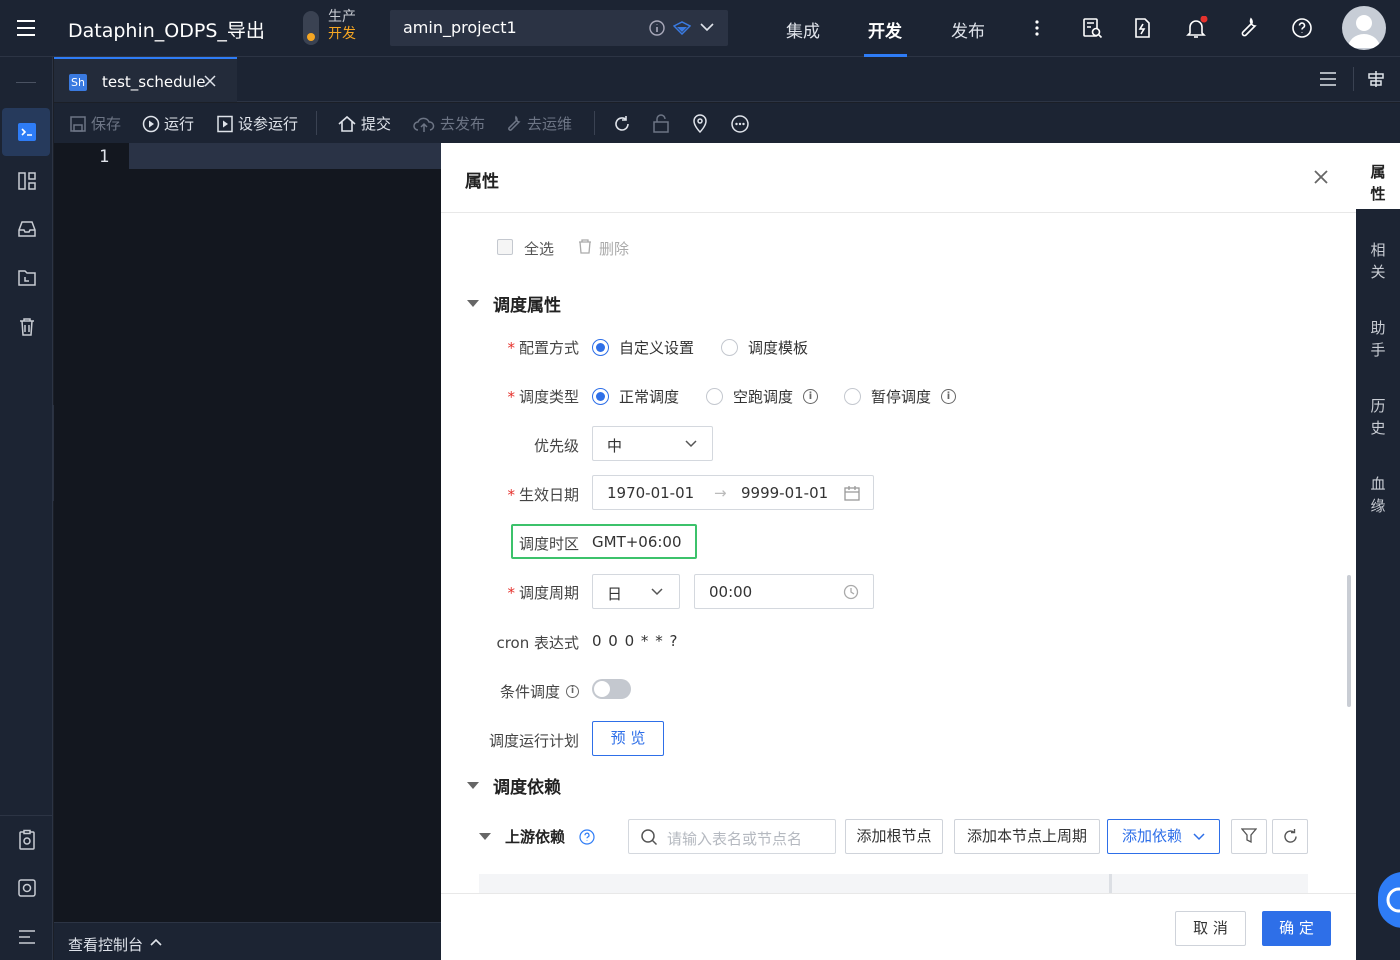  I want to click on play-doc-icon, so click(225, 123).